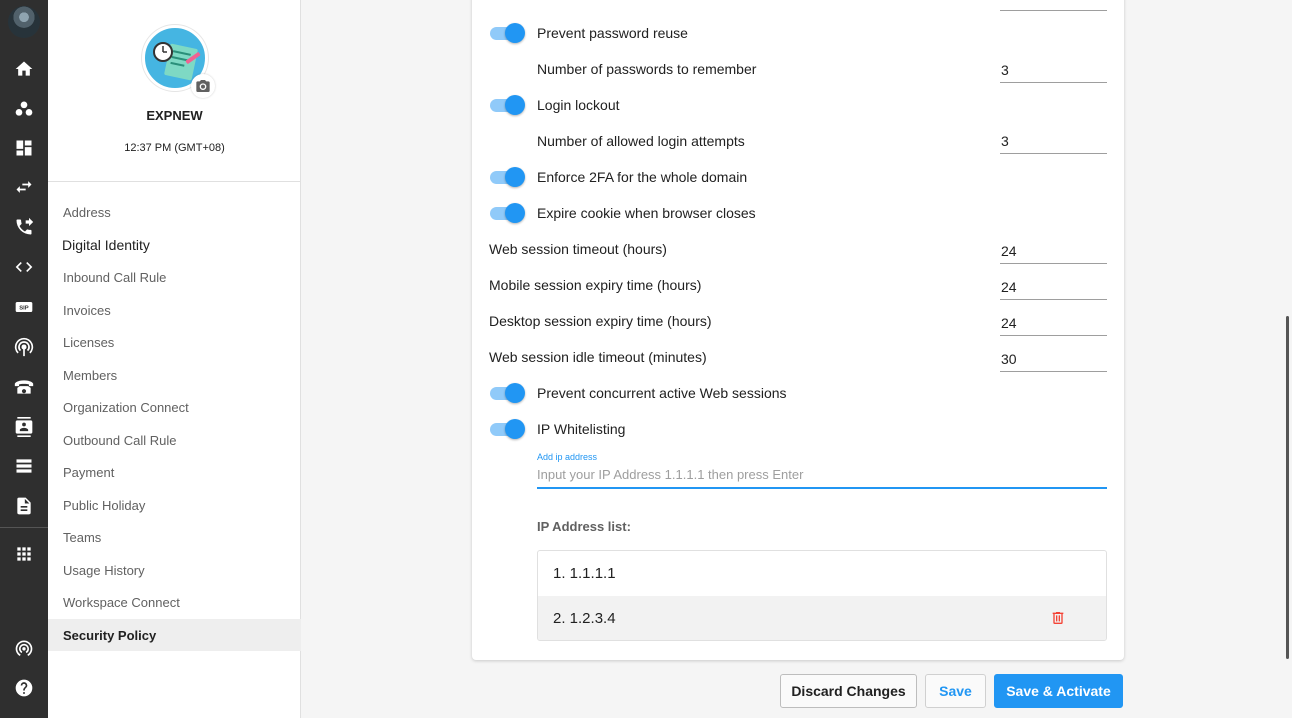  Describe the element at coordinates (24, 466) in the screenshot. I see `list-icon` at that location.